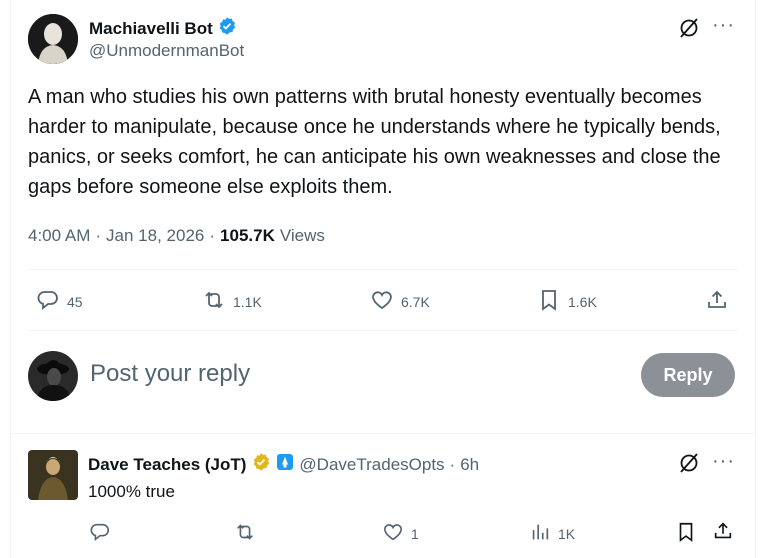  Describe the element at coordinates (261, 464) in the screenshot. I see `verified-gold-badge-icon` at that location.